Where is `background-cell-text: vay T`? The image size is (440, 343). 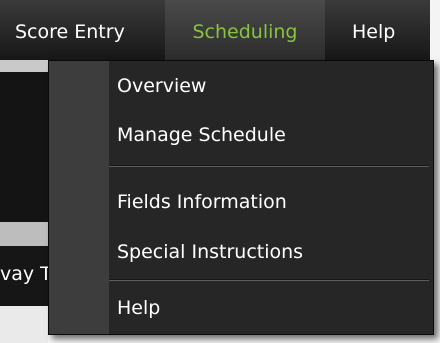
background-cell-text: vay T is located at coordinates (24, 274).